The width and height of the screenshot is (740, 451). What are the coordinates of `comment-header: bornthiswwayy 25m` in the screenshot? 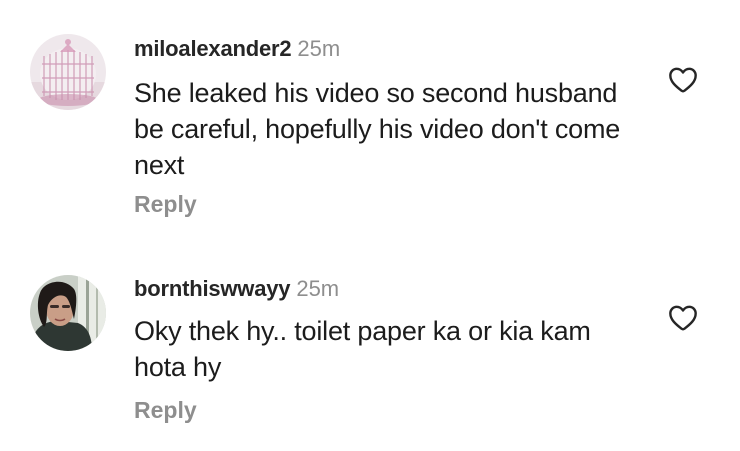 It's located at (236, 289).